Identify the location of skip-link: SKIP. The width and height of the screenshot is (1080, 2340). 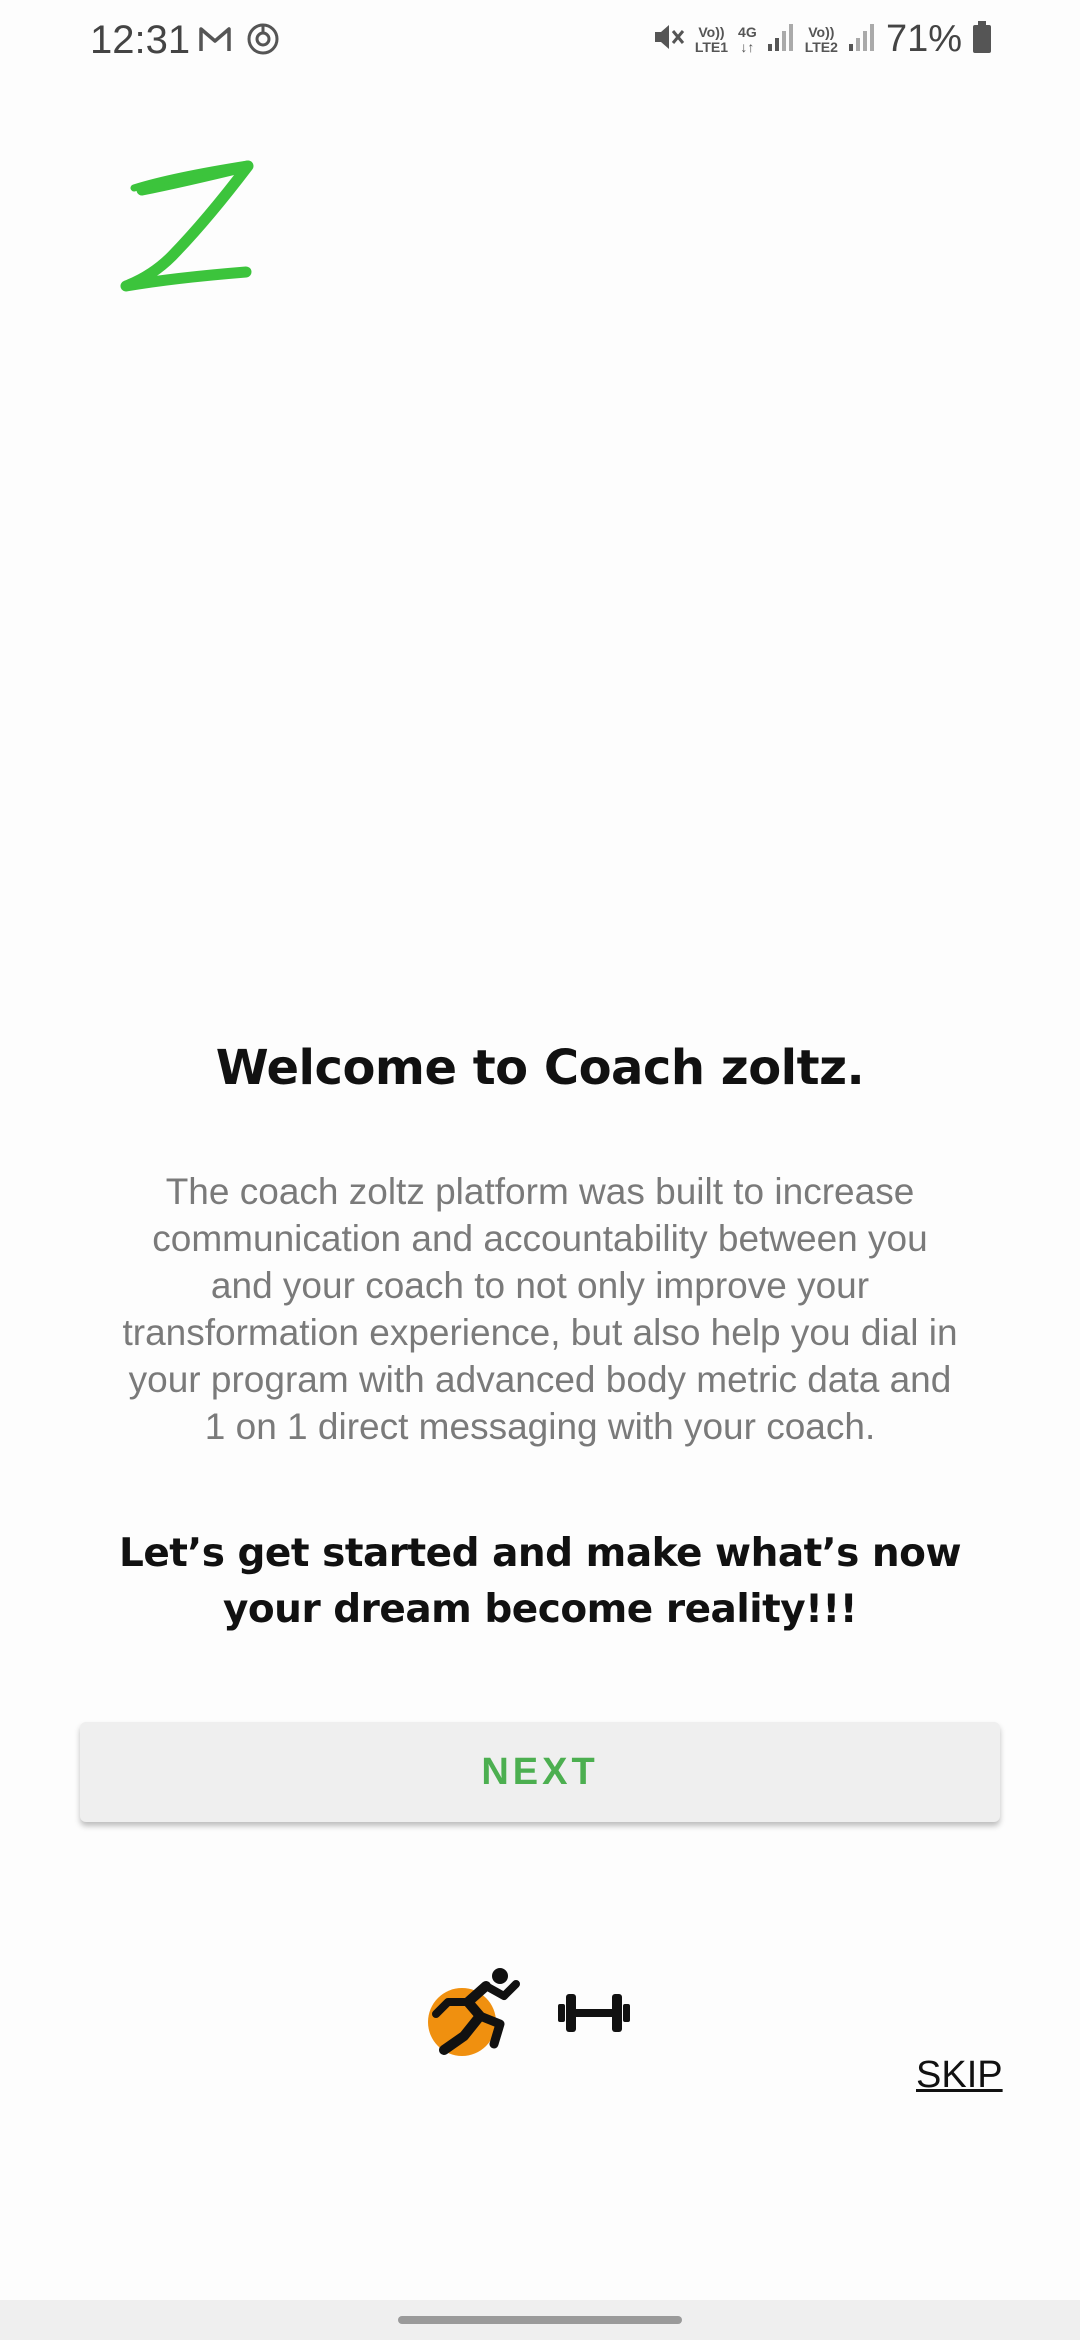
(959, 2075).